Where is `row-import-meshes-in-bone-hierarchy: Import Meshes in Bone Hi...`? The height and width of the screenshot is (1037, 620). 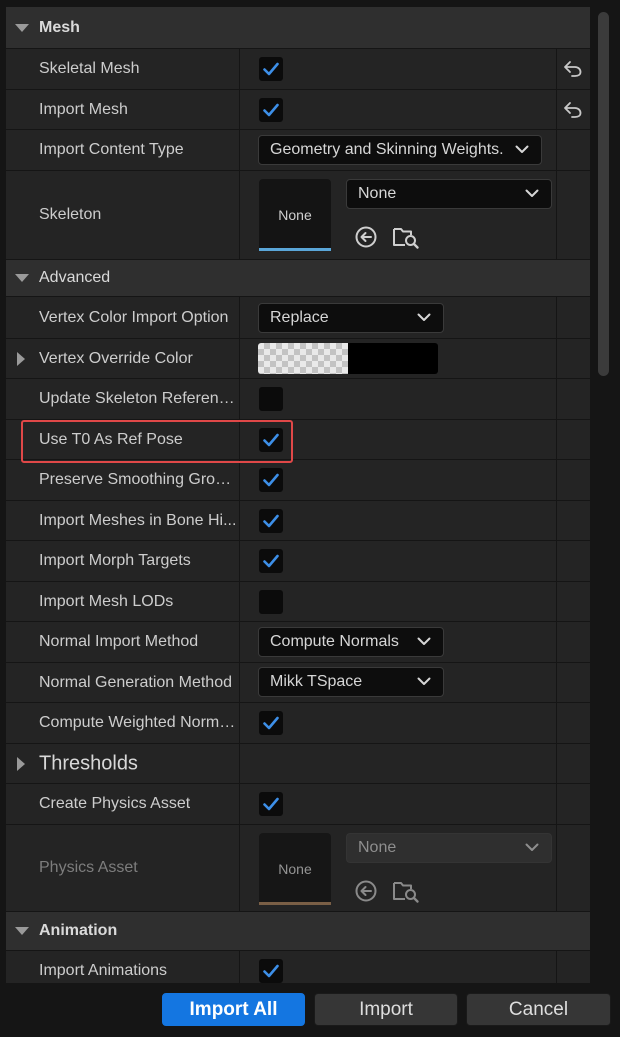 row-import-meshes-in-bone-hierarchy: Import Meshes in Bone Hi... is located at coordinates (298, 521).